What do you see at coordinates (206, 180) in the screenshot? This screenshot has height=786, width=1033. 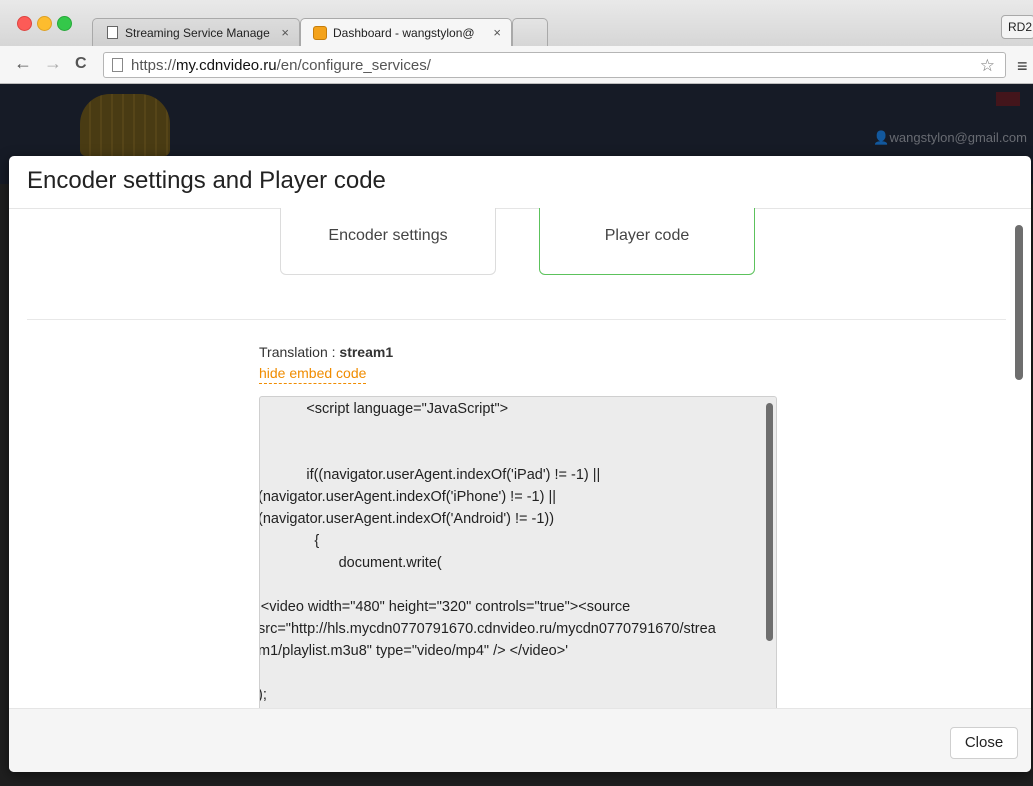 I see `modal-title: Encoder settings and Player code` at bounding box center [206, 180].